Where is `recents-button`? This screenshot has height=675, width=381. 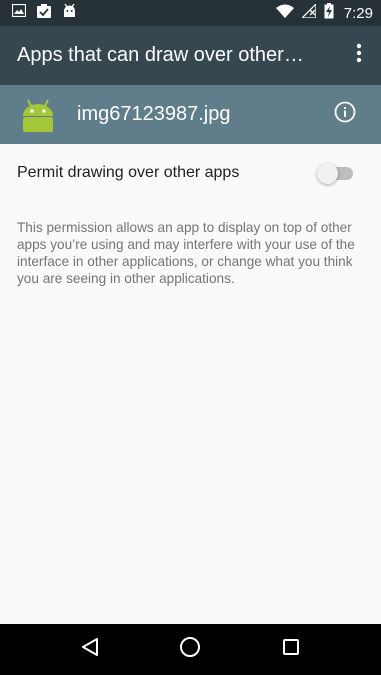 recents-button is located at coordinates (291, 650).